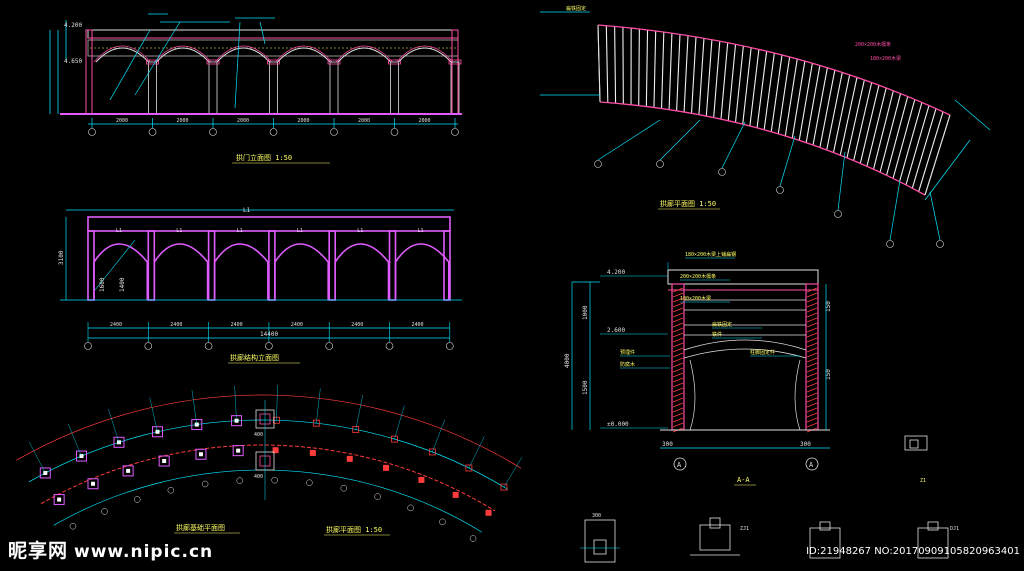 This screenshot has width=1024, height=571. I want to click on watermark-id: ID:21948267 NO:20170909105820963401, so click(913, 551).